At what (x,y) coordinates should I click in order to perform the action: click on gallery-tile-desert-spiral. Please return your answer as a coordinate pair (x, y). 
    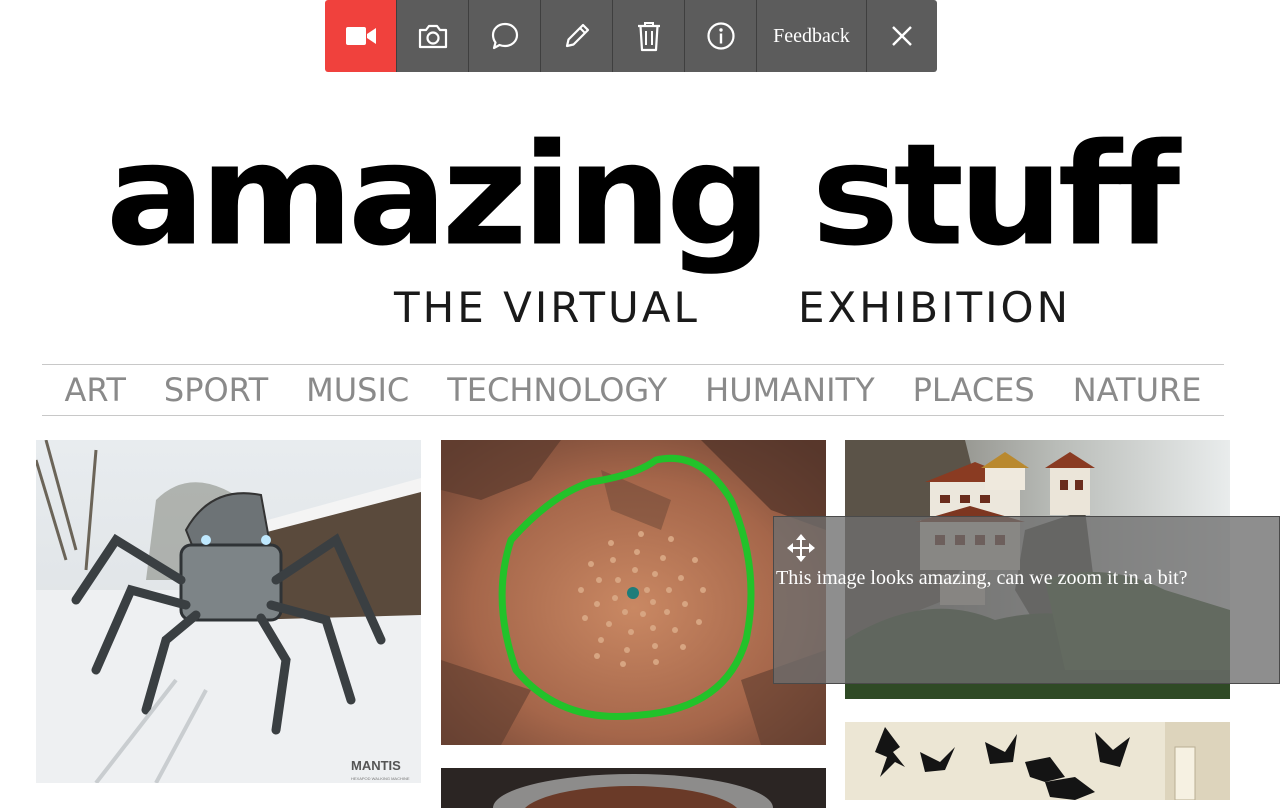
    Looking at the image, I should click on (633, 592).